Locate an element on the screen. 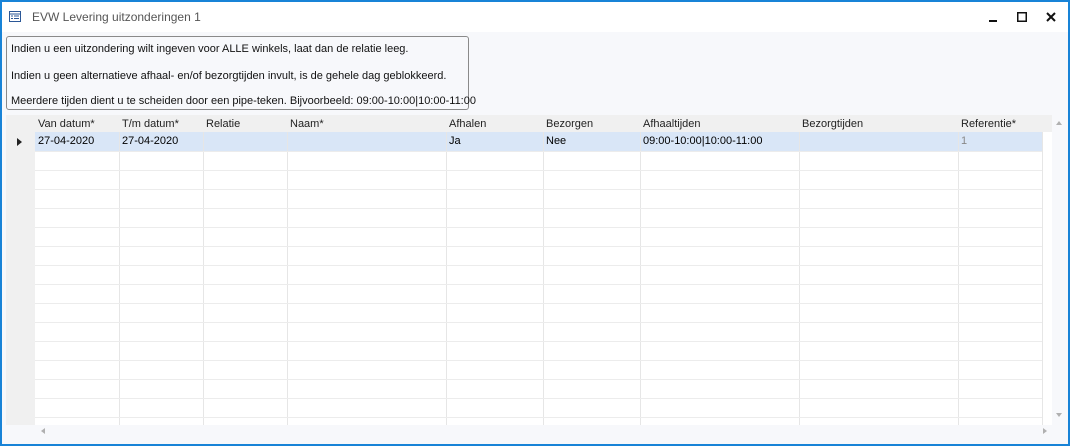 The image size is (1070, 446). close-icon is located at coordinates (1051, 17).